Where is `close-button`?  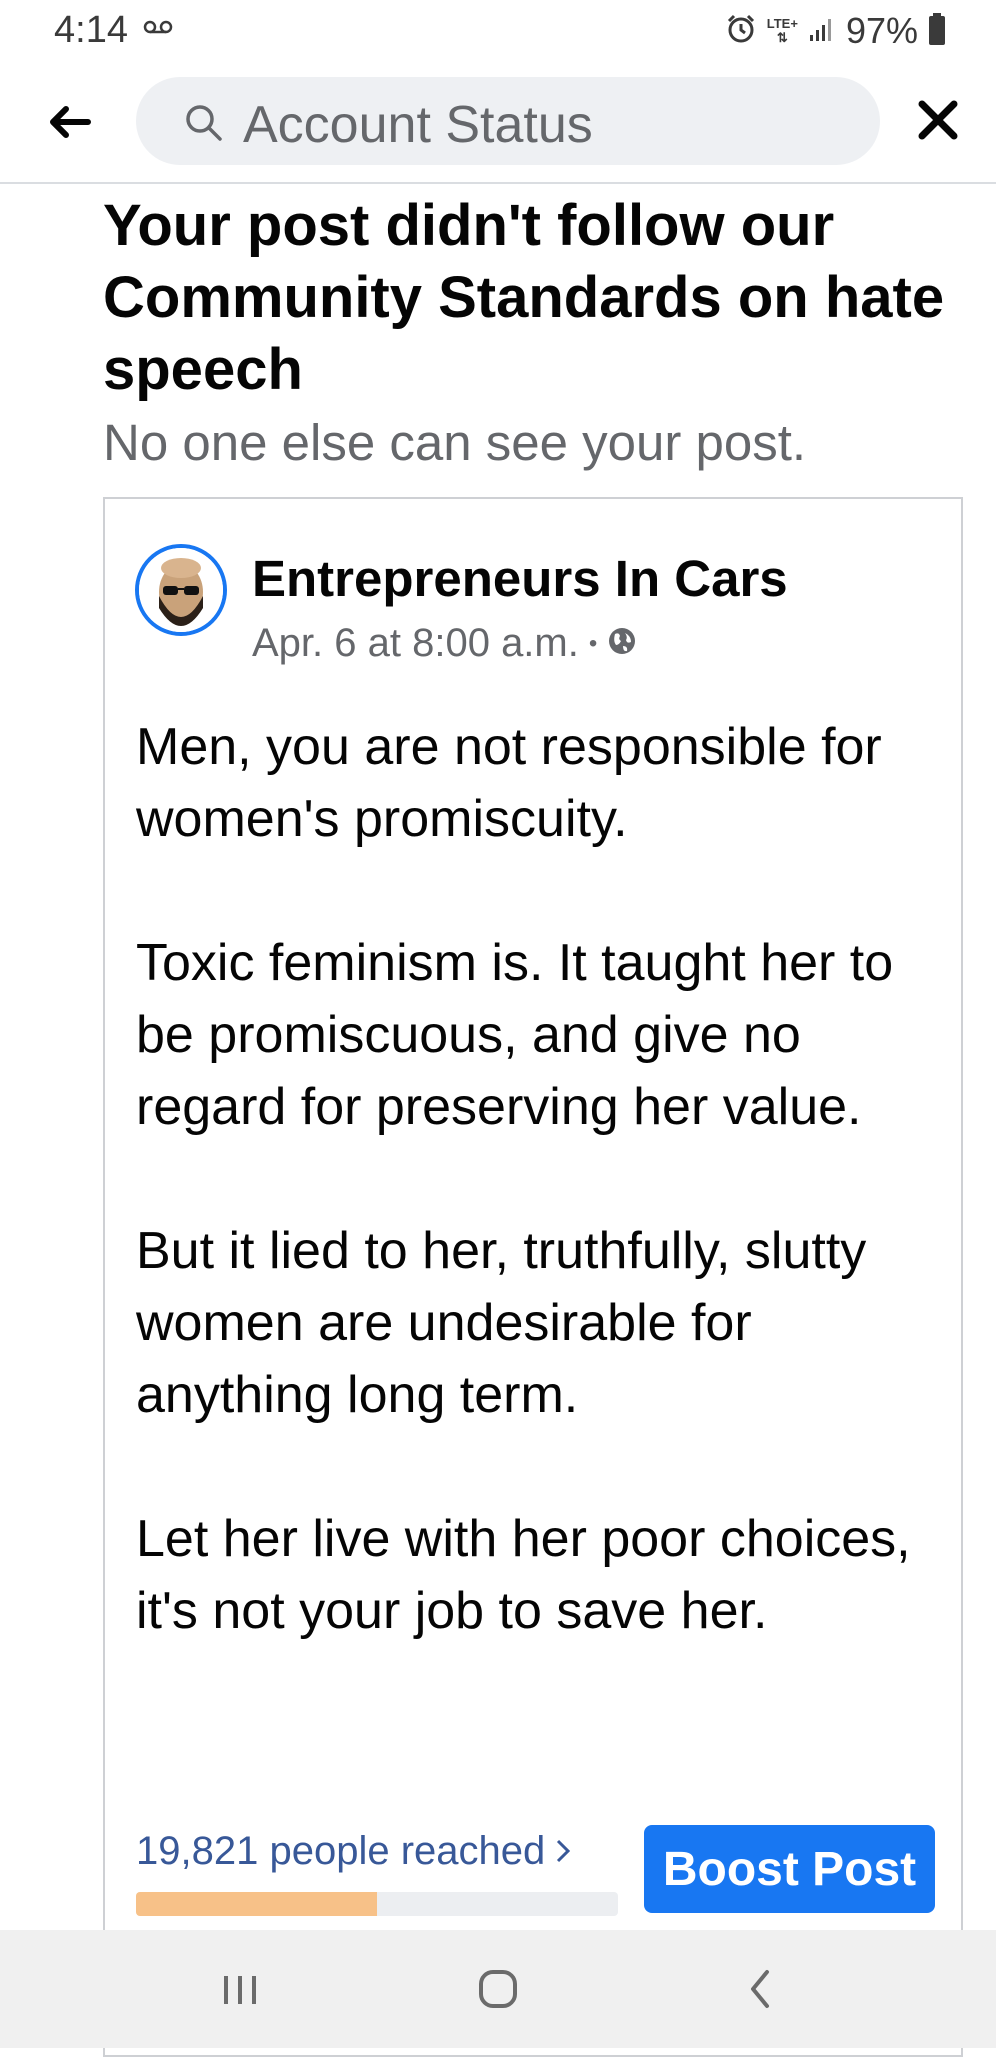
close-button is located at coordinates (938, 120).